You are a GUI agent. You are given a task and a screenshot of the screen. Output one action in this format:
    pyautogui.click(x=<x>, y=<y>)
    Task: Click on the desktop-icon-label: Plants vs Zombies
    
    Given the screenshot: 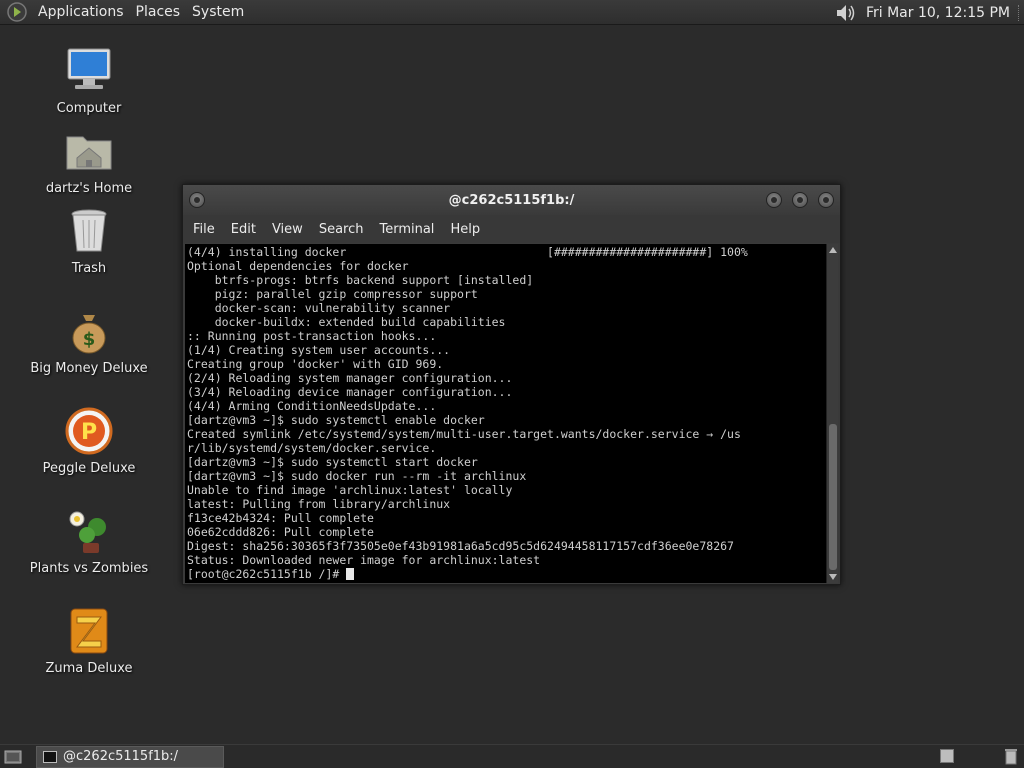 What is the action you would take?
    pyautogui.click(x=89, y=568)
    